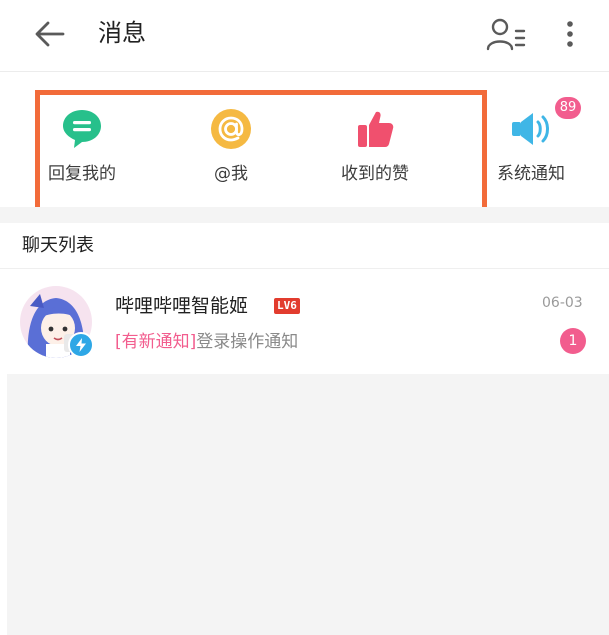  Describe the element at coordinates (182, 306) in the screenshot. I see `chat-contact-name: 哔哩哔哩智能姬` at that location.